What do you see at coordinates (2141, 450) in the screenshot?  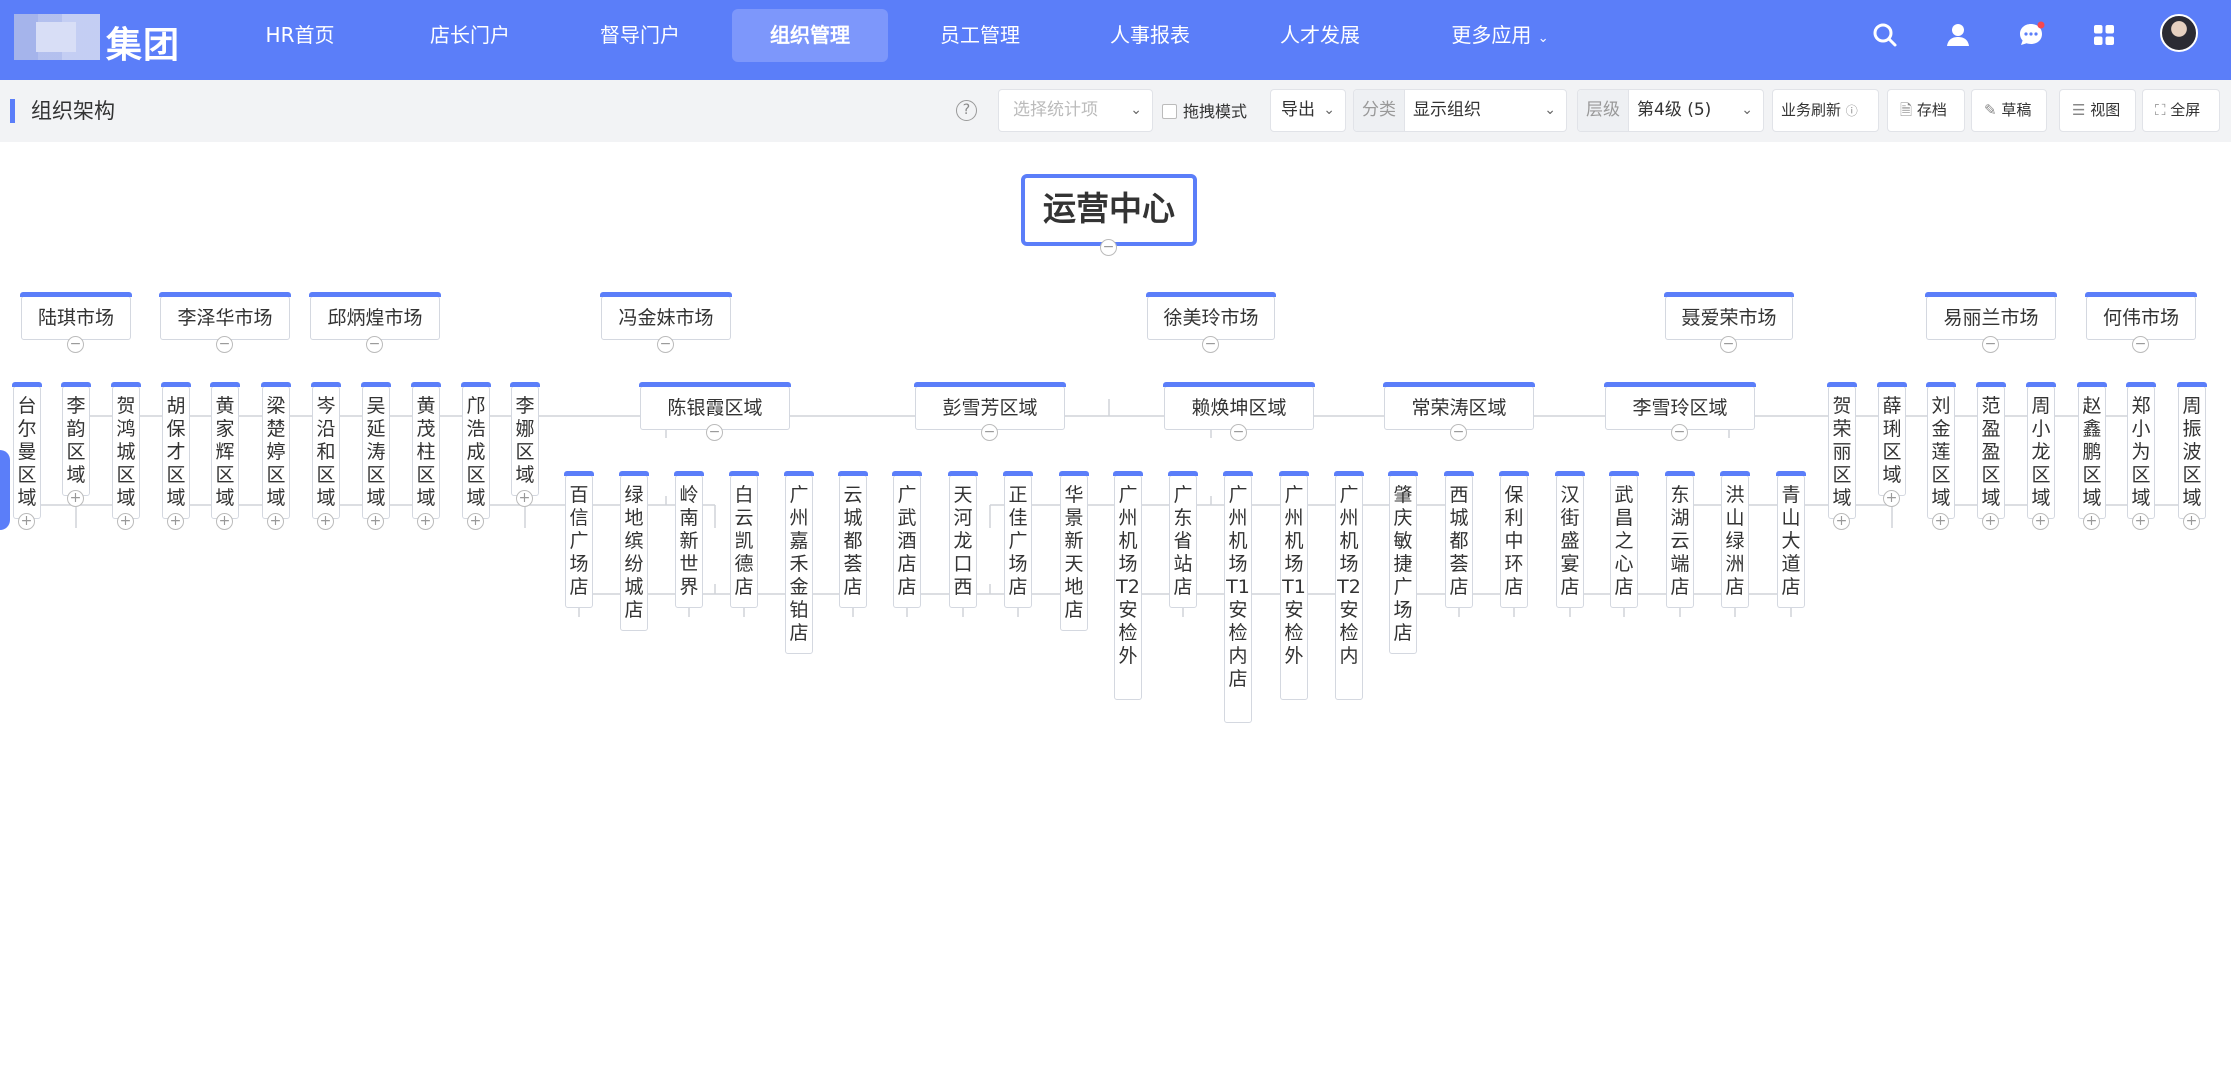 I see `region-node: 郑小为区域` at bounding box center [2141, 450].